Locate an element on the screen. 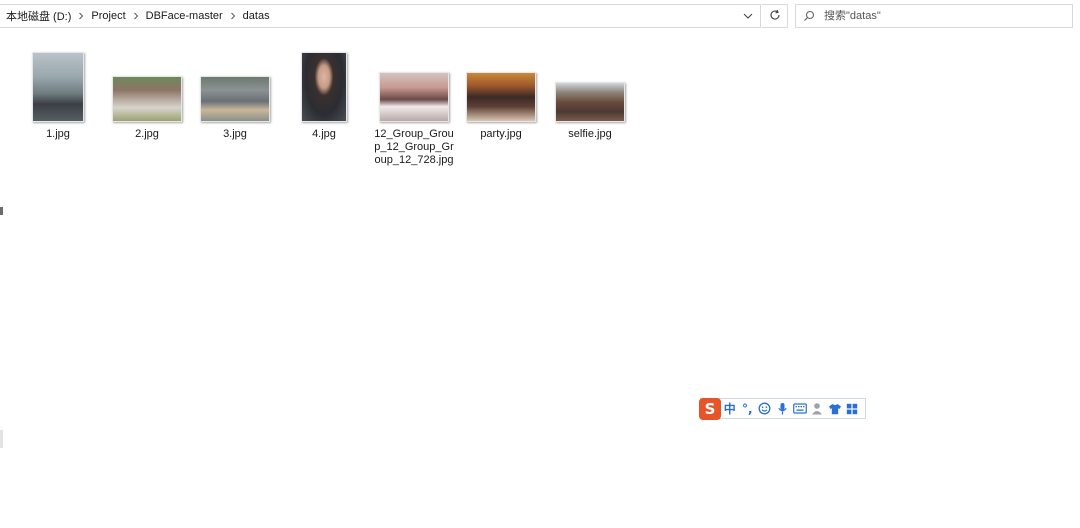  keyboard-icon is located at coordinates (800, 408).